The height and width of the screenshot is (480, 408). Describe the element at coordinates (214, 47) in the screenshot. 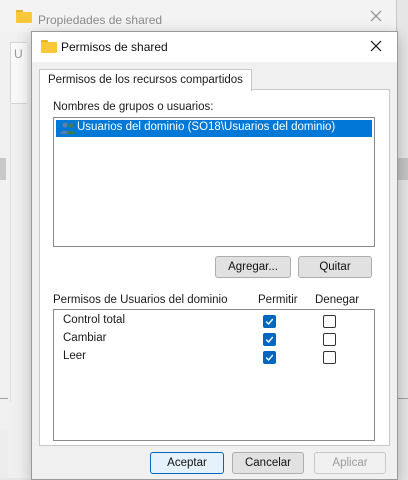

I see `dialog-titlebar: Permisos de shared` at that location.